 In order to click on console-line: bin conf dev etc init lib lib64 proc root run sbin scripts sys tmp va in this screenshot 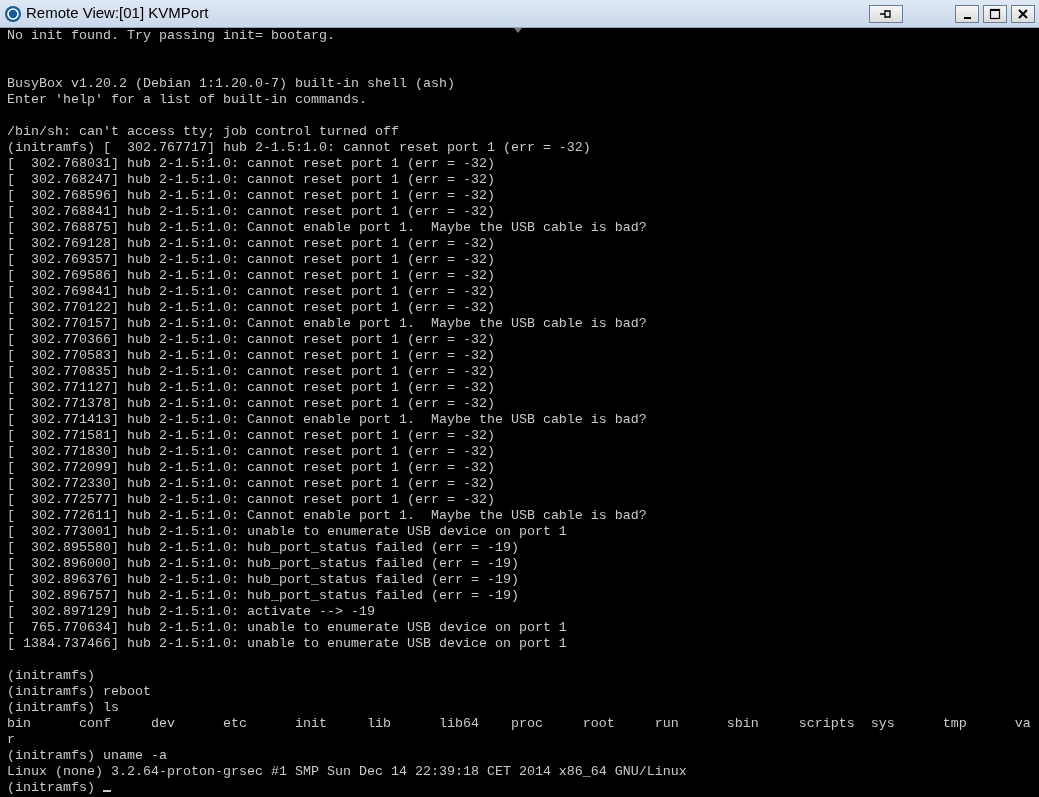, I will do `click(519, 724)`.